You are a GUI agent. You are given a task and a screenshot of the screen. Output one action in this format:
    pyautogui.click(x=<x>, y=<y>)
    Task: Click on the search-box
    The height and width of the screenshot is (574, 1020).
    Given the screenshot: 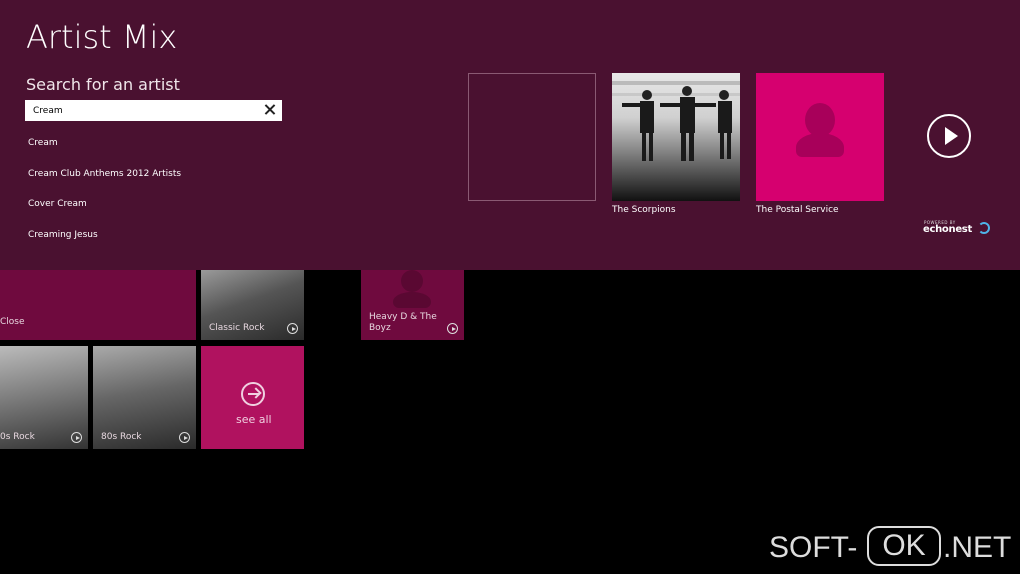 What is the action you would take?
    pyautogui.click(x=153, y=110)
    